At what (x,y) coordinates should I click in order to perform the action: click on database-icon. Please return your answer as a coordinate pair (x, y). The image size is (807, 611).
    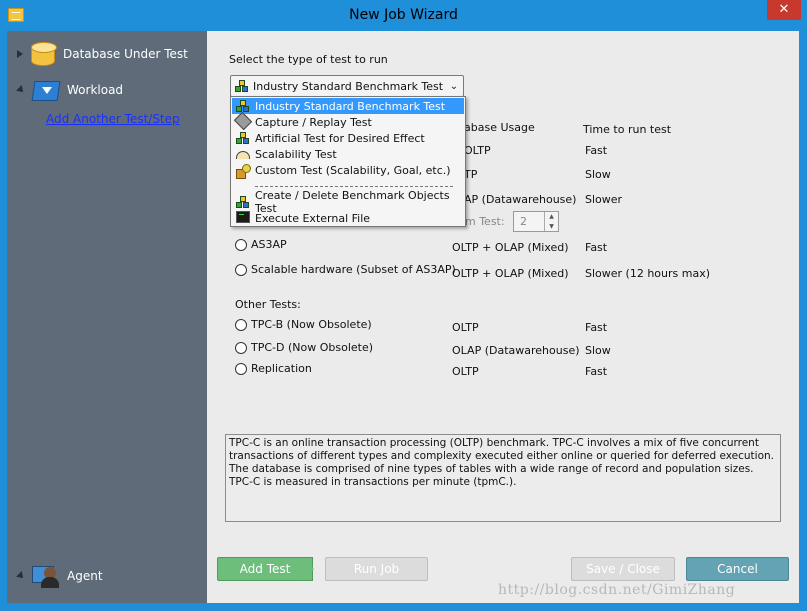
    Looking at the image, I should click on (43, 54).